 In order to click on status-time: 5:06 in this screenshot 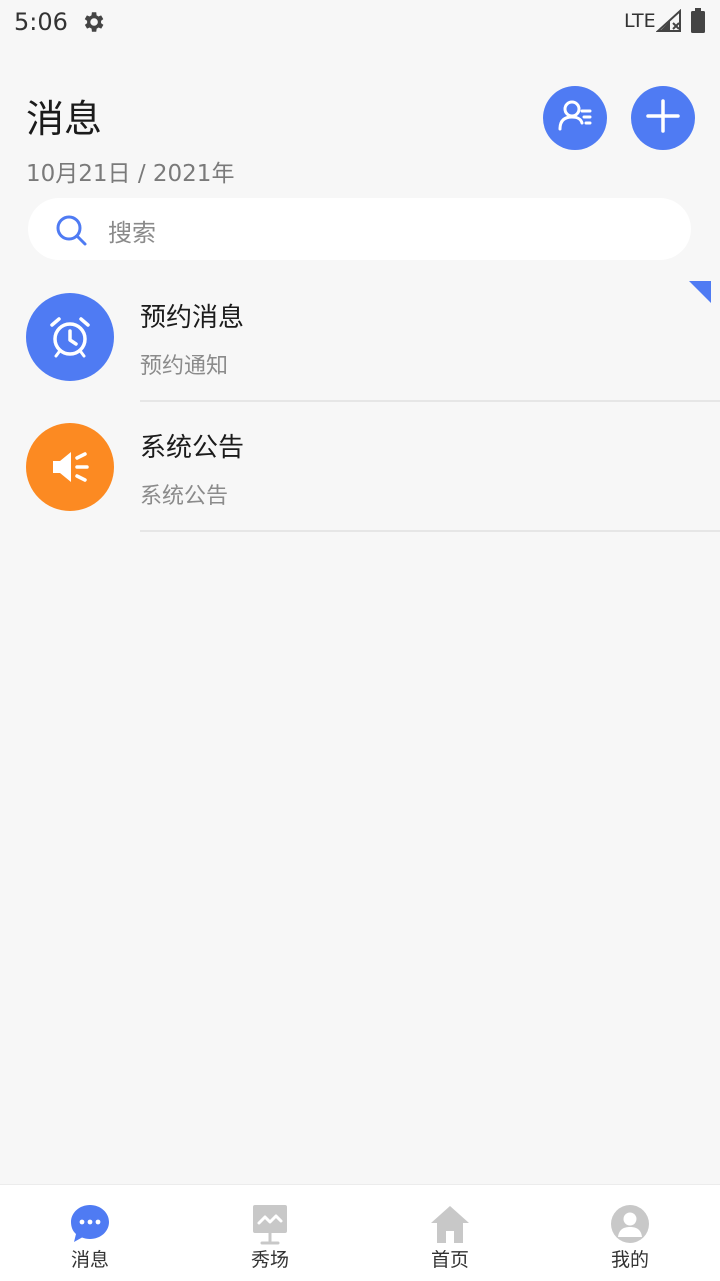, I will do `click(41, 22)`.